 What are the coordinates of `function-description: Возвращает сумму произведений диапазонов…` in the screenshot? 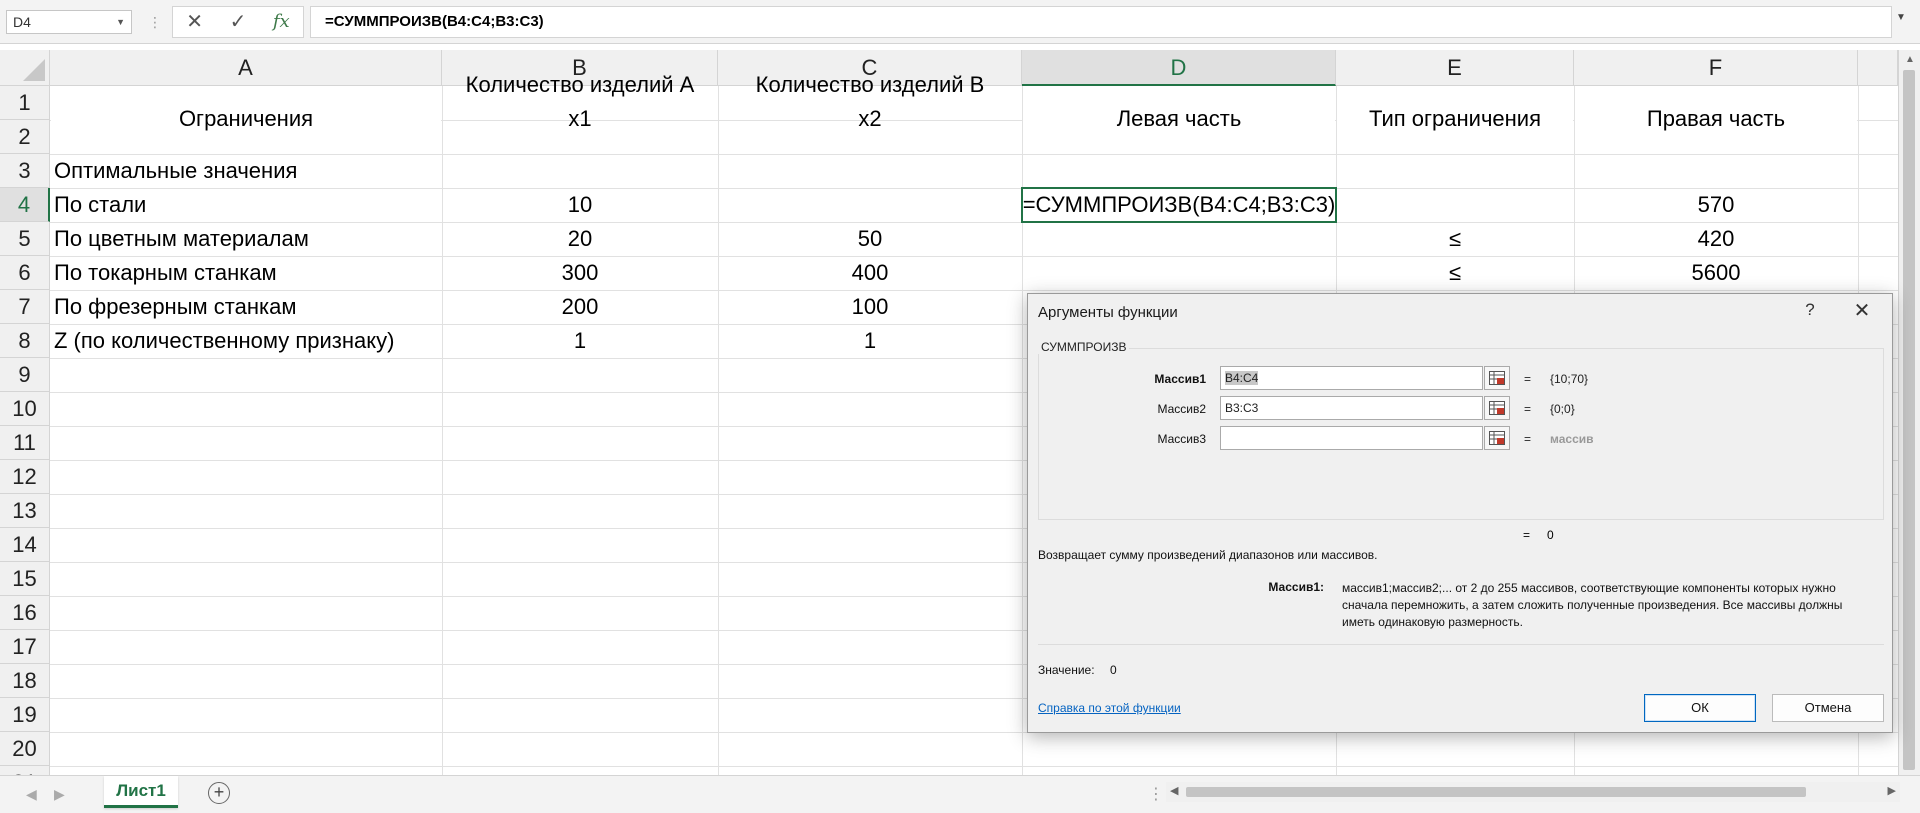 It's located at (1208, 555).